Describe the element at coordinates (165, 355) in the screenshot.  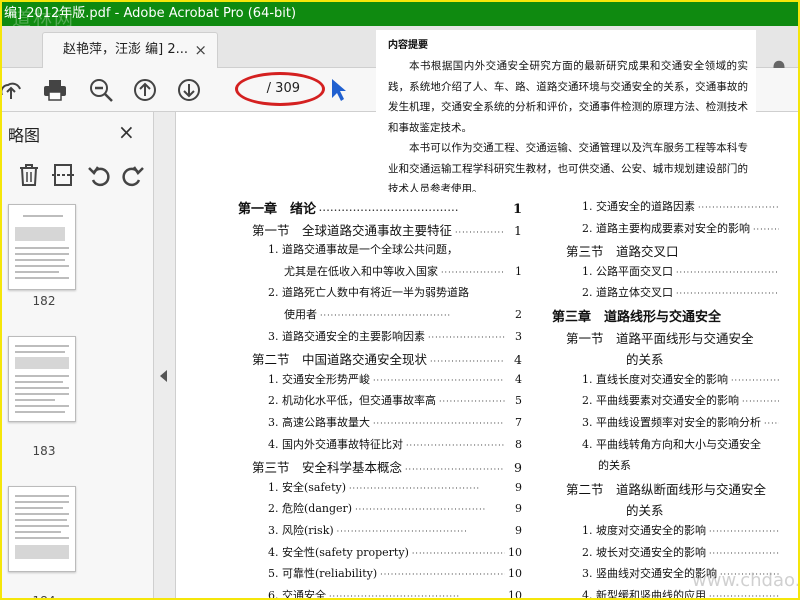
I see `collapse-pane-strip` at that location.